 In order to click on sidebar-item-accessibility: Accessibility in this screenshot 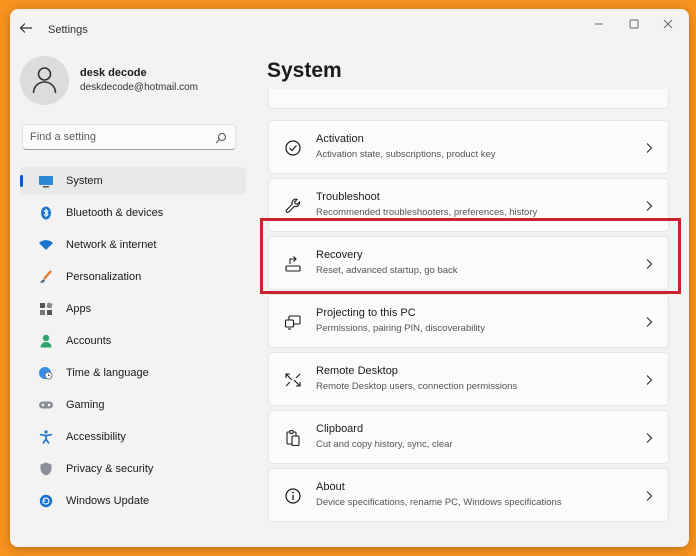, I will do `click(133, 437)`.